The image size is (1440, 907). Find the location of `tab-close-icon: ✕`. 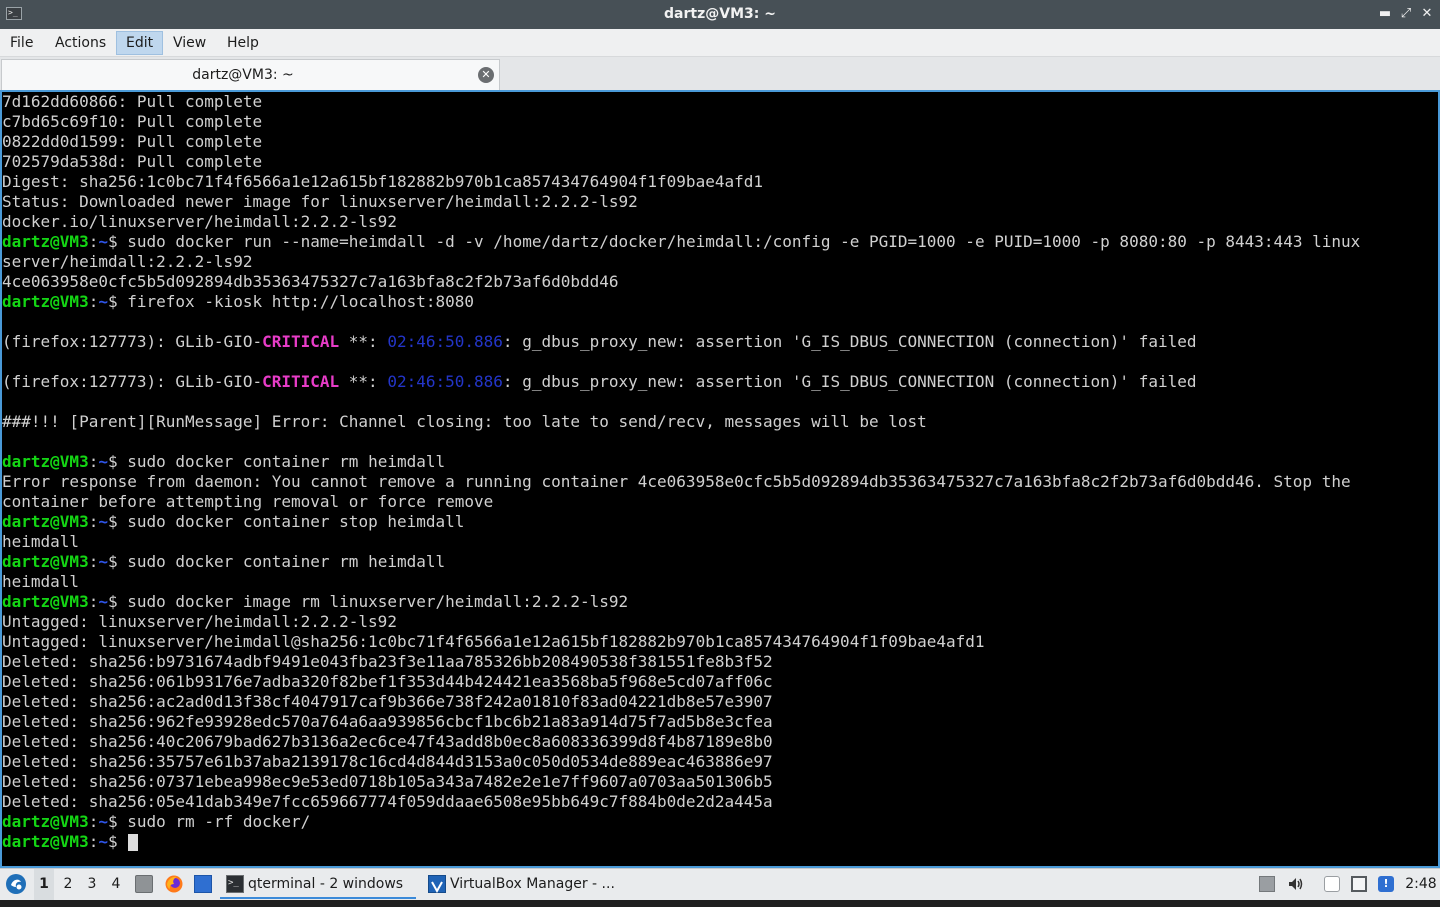

tab-close-icon: ✕ is located at coordinates (486, 75).